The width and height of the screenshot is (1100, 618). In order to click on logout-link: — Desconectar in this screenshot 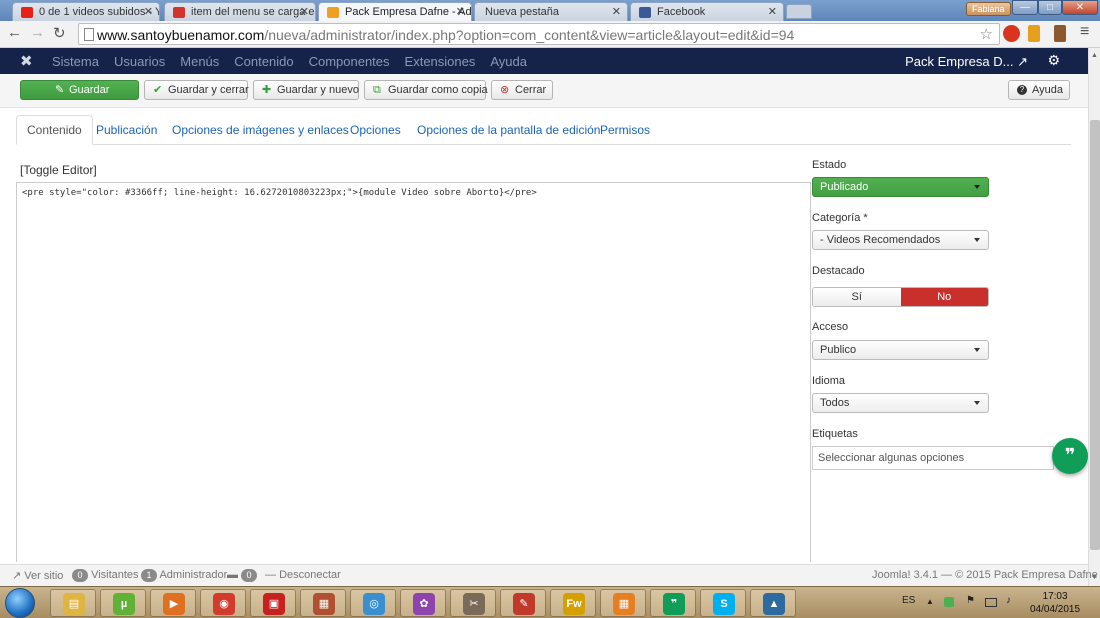, I will do `click(303, 575)`.